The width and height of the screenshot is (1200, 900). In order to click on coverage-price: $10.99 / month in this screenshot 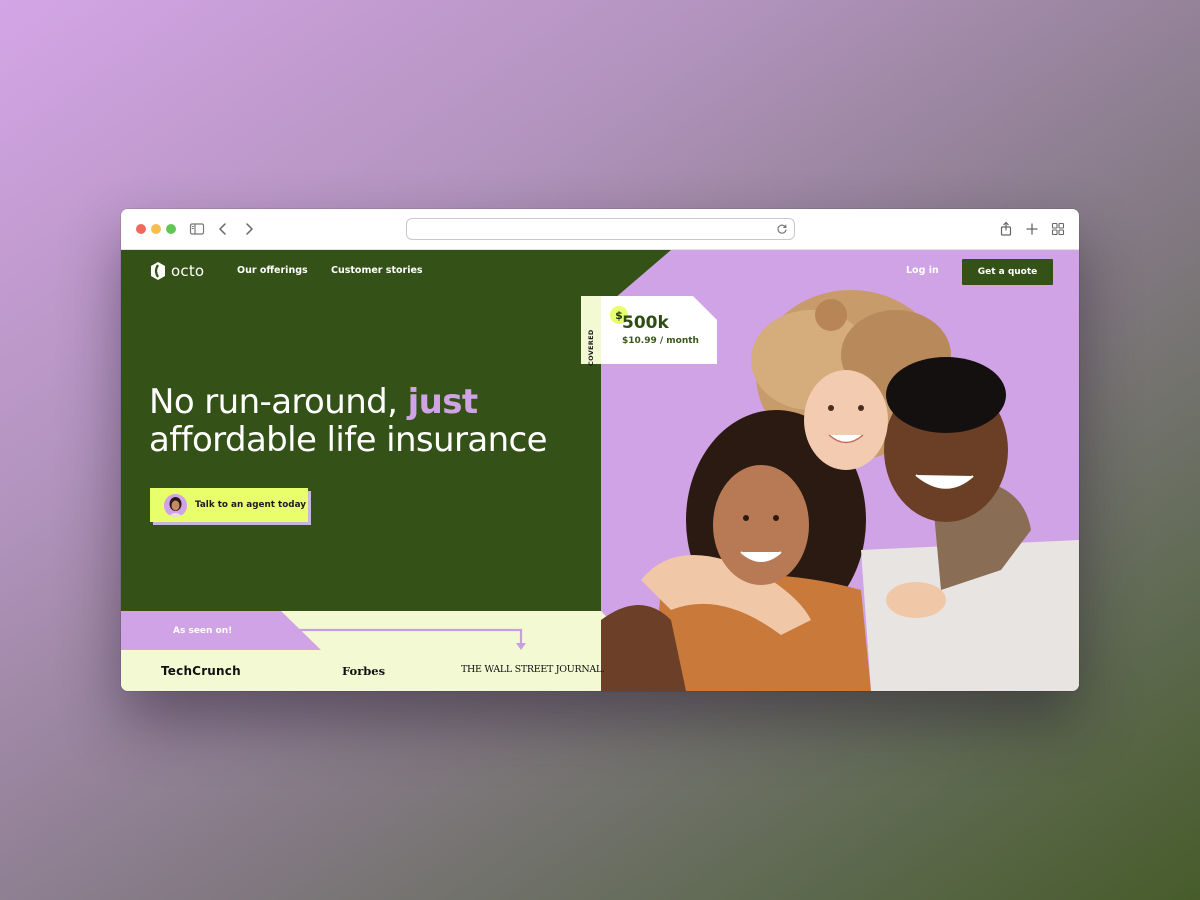, I will do `click(660, 341)`.